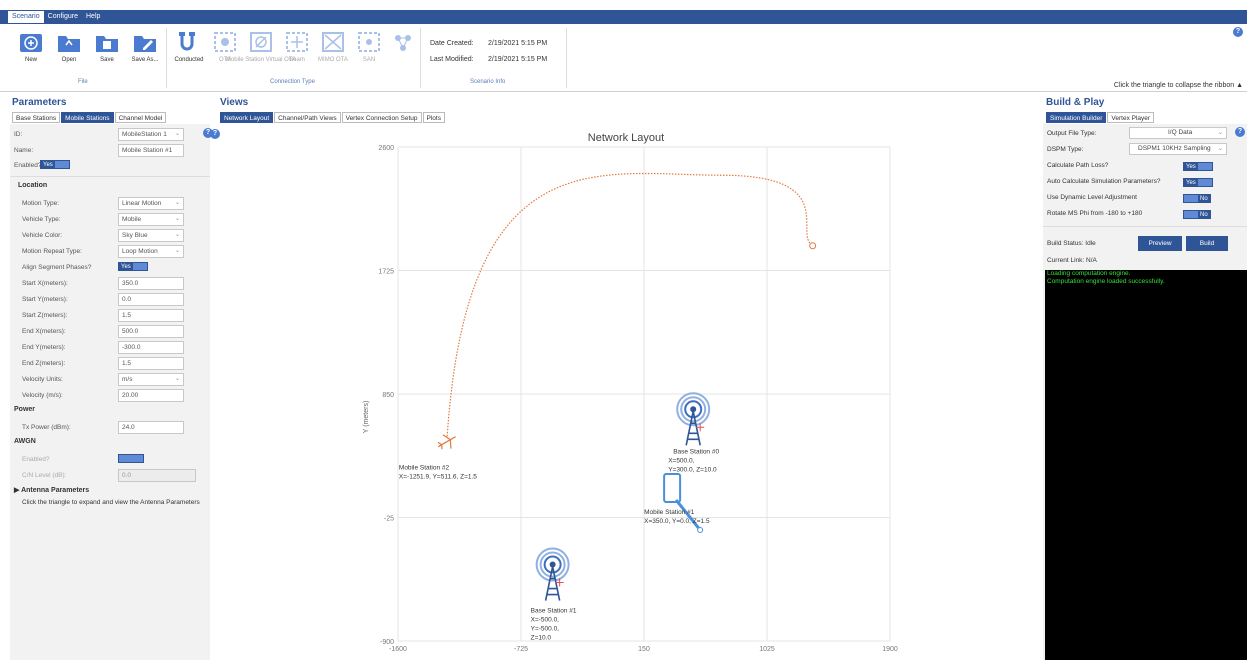 Image resolution: width=1247 pixels, height=662 pixels. What do you see at coordinates (126, 266) in the screenshot?
I see `toggle-yes: Yes` at bounding box center [126, 266].